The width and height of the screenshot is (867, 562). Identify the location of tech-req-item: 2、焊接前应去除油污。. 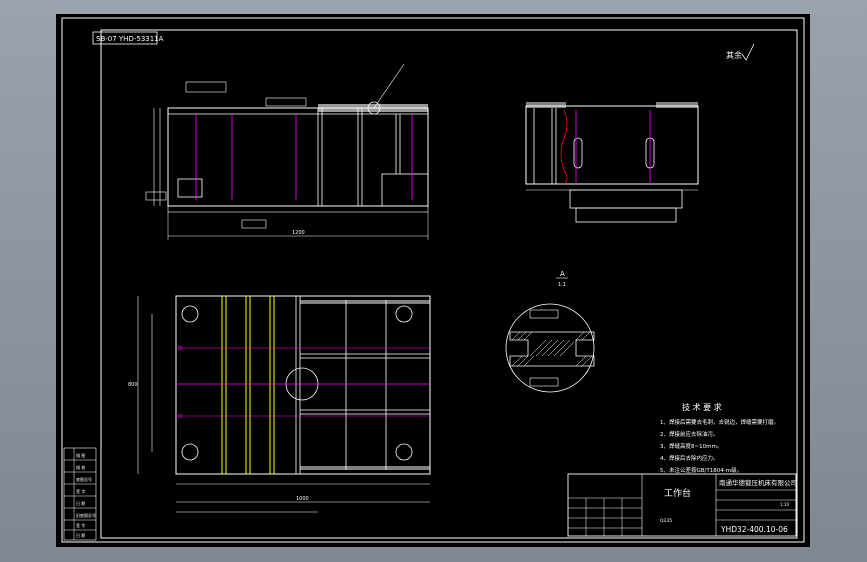
(689, 434).